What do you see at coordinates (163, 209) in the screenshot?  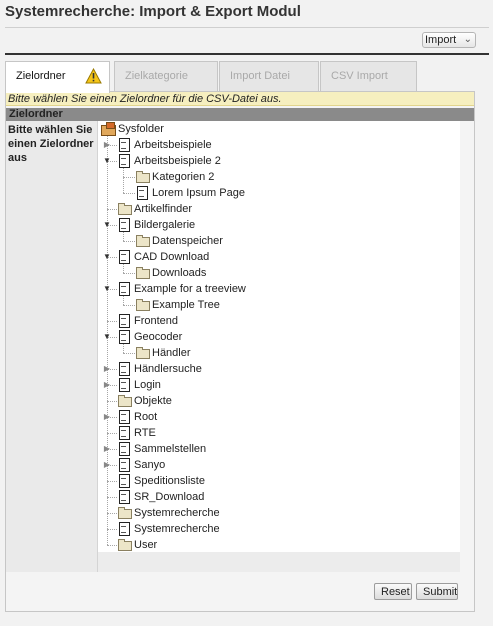 I see `tree-item-label: Artikelfinder` at bounding box center [163, 209].